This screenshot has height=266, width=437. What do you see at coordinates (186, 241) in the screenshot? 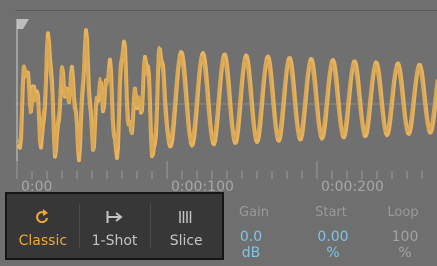
I see `mode-slice-label: Slice` at bounding box center [186, 241].